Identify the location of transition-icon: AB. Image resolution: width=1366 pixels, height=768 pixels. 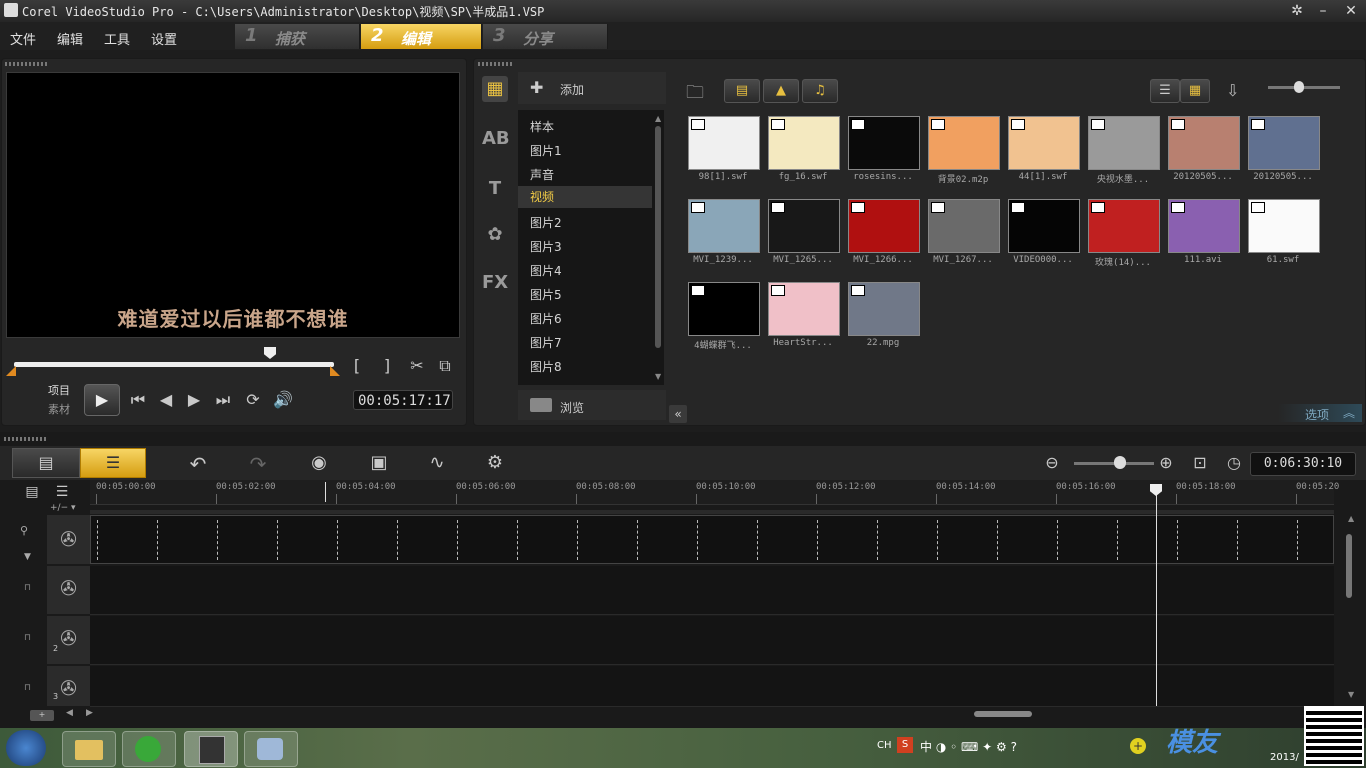
(496, 139).